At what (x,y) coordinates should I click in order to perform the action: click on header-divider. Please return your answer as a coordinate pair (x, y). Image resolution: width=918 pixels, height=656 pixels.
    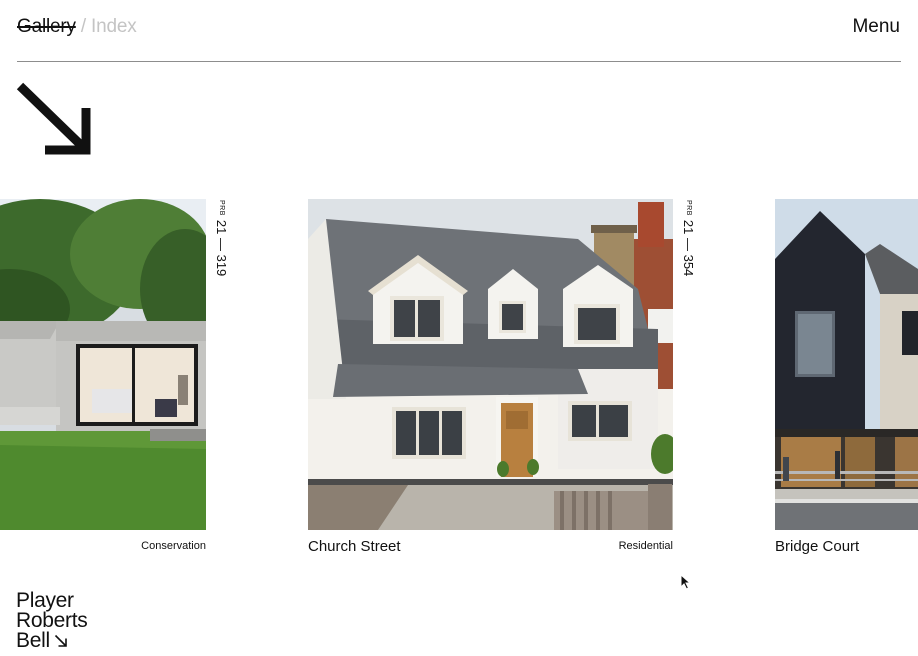
    Looking at the image, I should click on (459, 61).